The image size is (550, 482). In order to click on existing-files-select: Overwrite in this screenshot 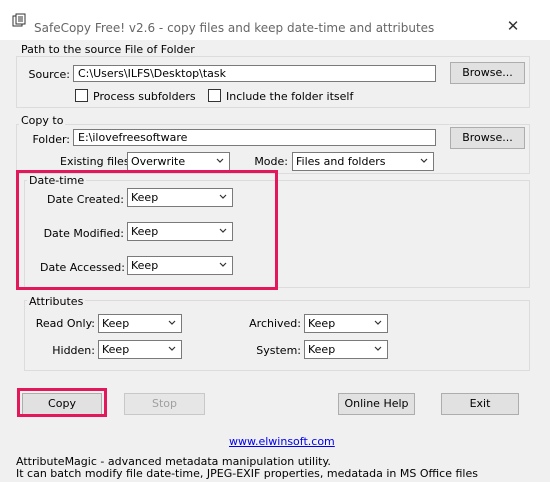, I will do `click(178, 161)`.